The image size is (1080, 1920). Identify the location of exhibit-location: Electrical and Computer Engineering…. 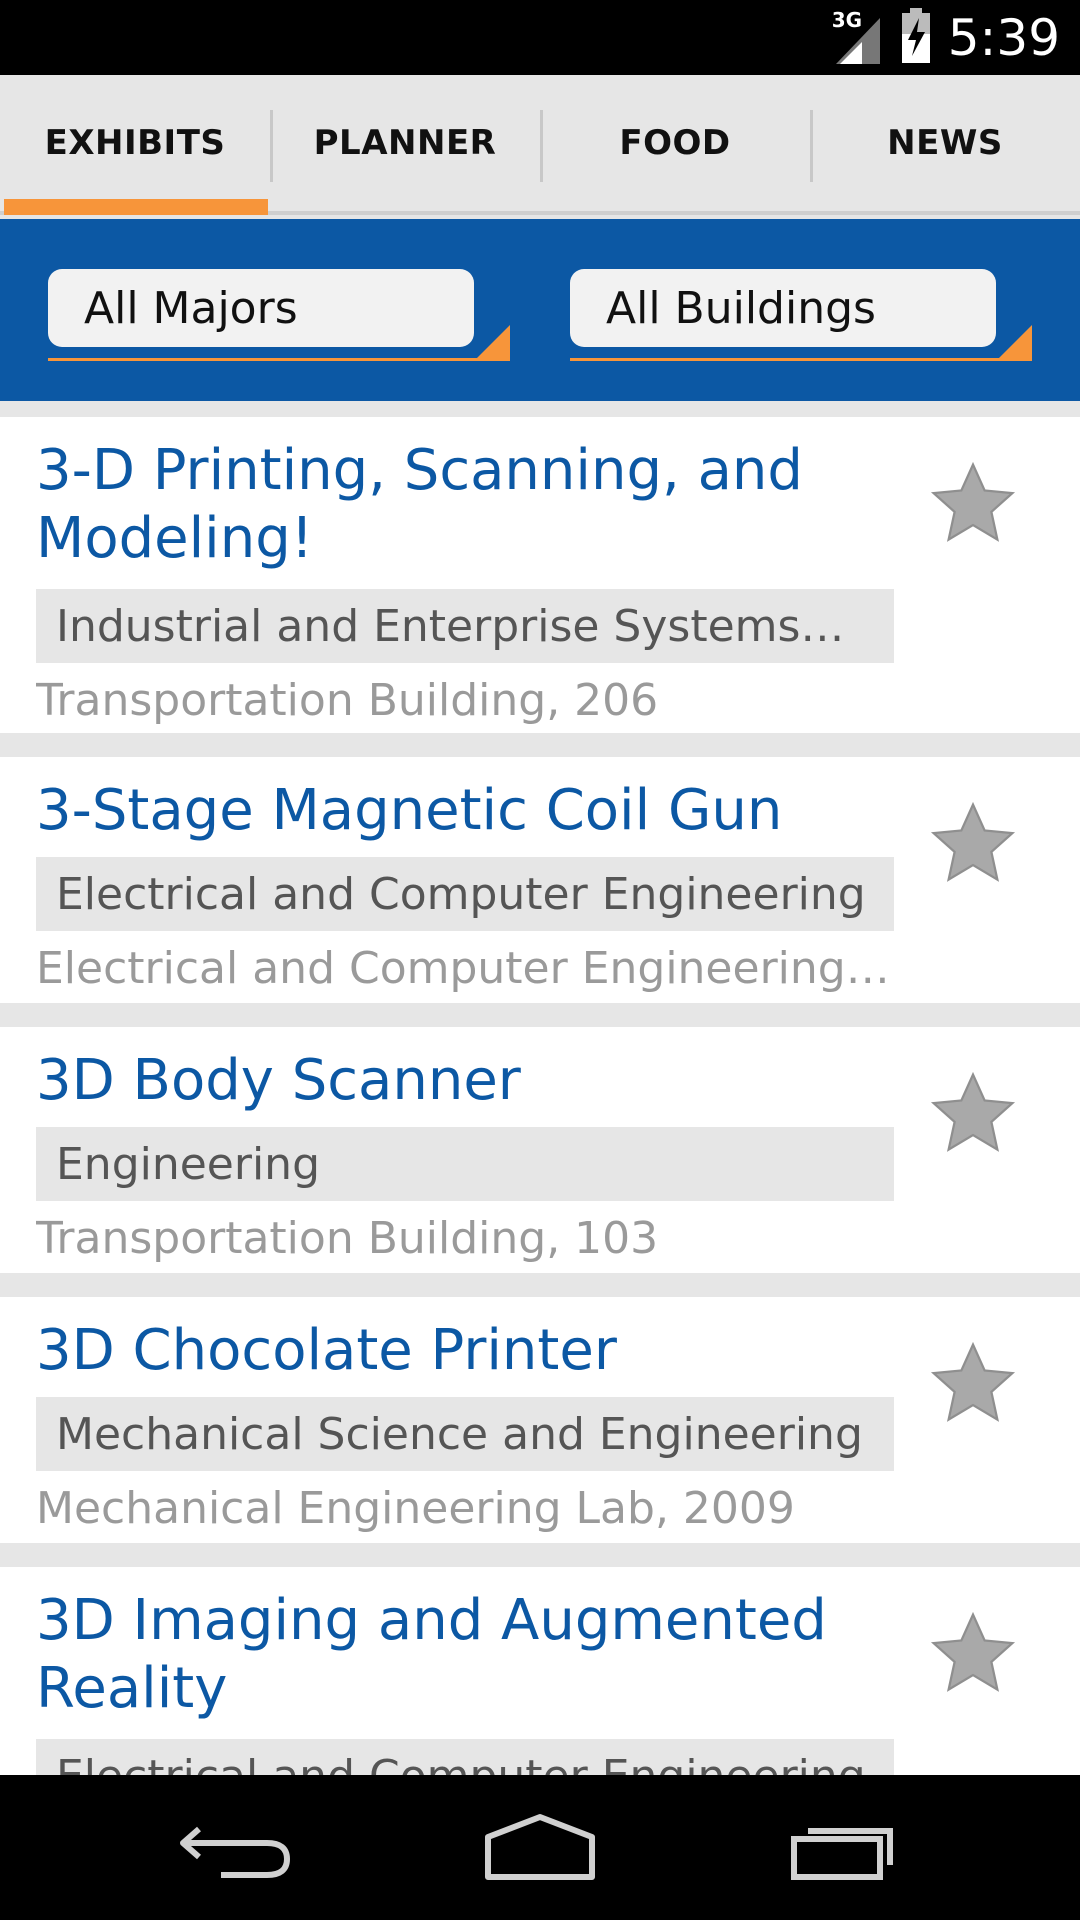
(463, 968).